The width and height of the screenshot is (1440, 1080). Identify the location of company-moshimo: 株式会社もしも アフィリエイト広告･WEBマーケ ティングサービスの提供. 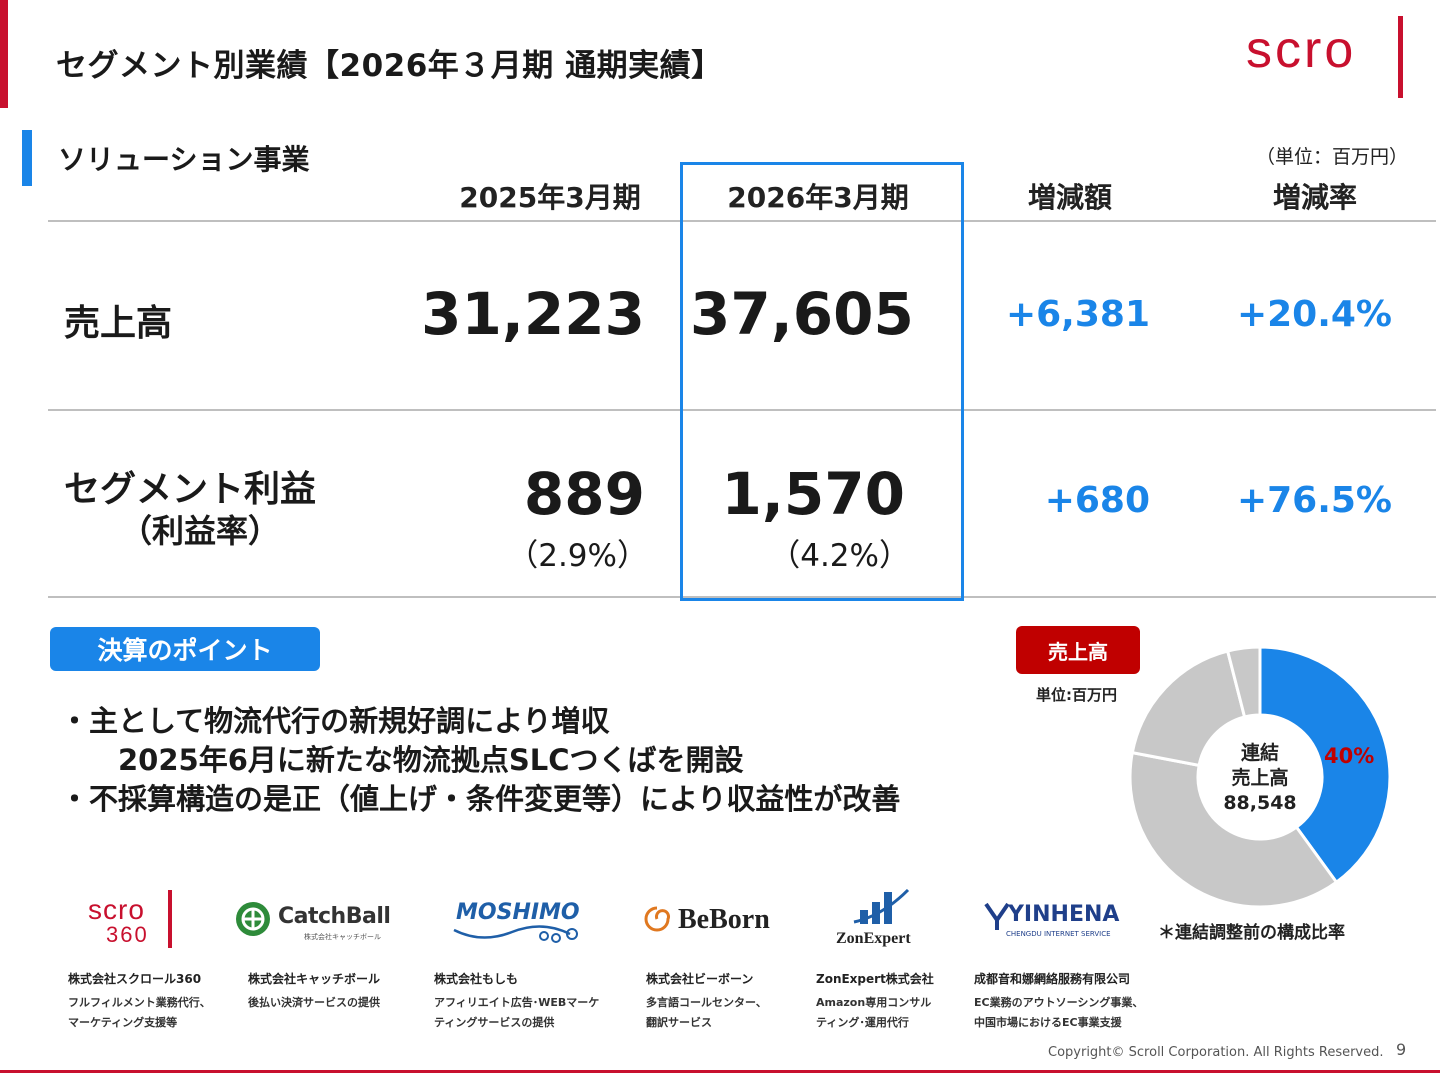
(516, 1001).